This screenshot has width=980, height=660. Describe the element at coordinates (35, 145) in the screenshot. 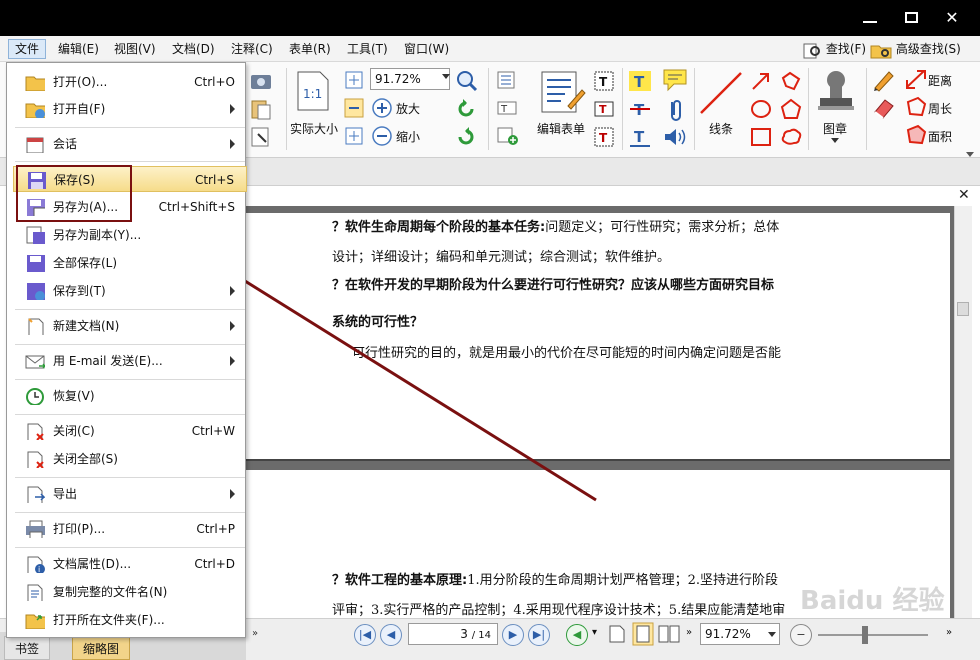

I see `calendar-icon` at that location.